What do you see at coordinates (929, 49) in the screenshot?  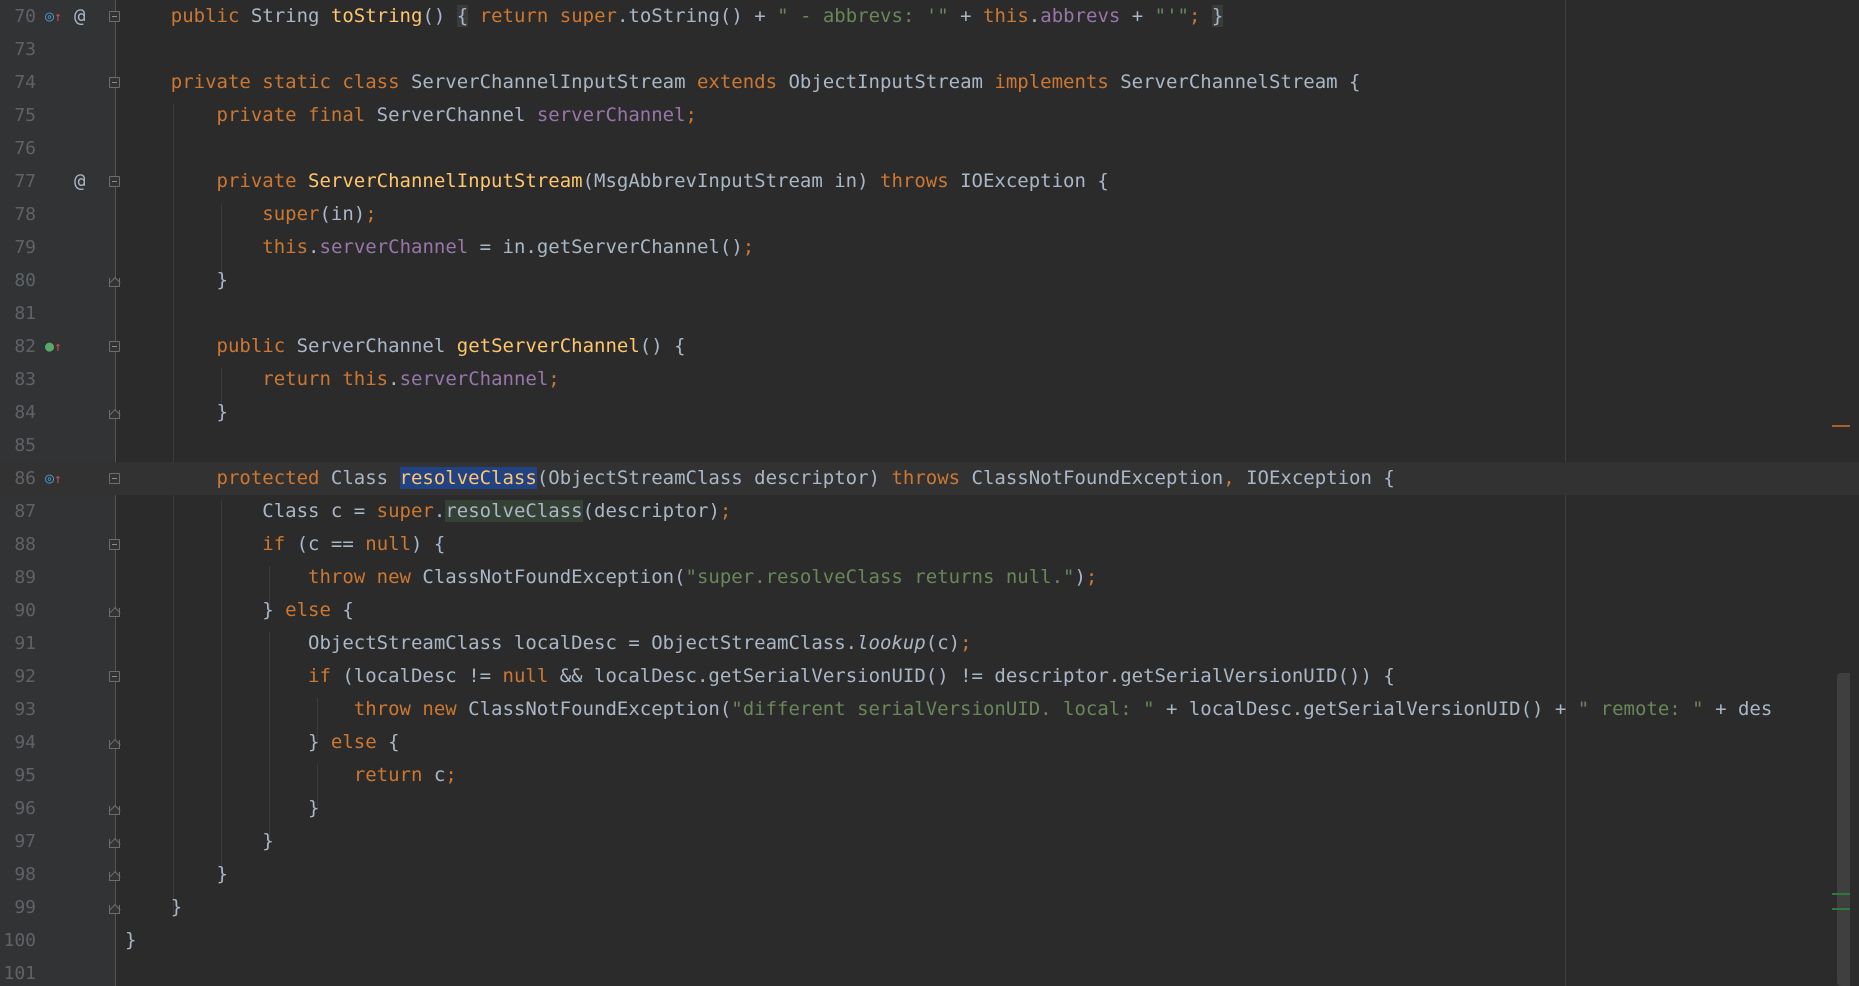 I see `code-line: 73` at bounding box center [929, 49].